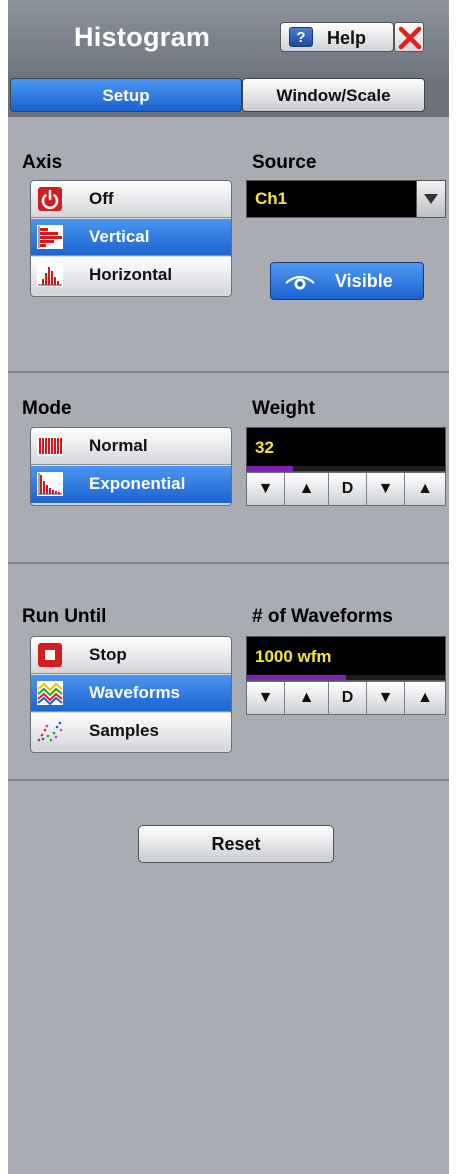  I want to click on run-until-label: Run Until, so click(64, 616).